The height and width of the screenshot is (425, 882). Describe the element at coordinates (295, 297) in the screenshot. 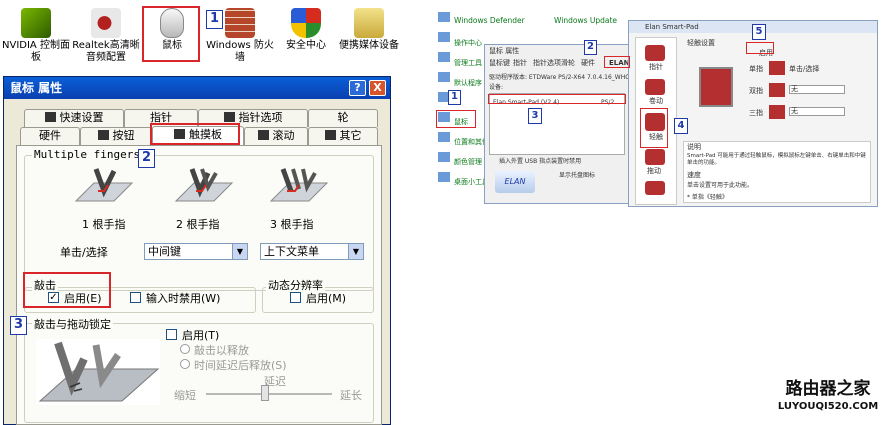

I see `dynamic-resolution-checkbox` at that location.